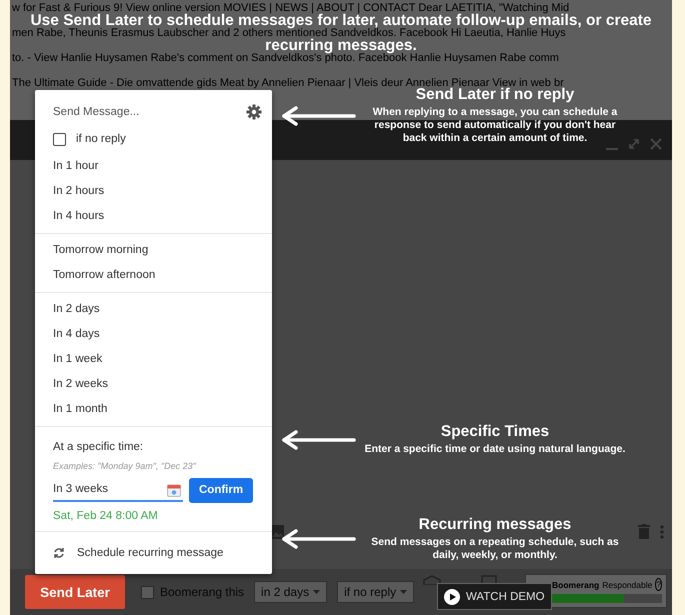 The height and width of the screenshot is (615, 685). I want to click on menu-item: In 2 days, so click(76, 309).